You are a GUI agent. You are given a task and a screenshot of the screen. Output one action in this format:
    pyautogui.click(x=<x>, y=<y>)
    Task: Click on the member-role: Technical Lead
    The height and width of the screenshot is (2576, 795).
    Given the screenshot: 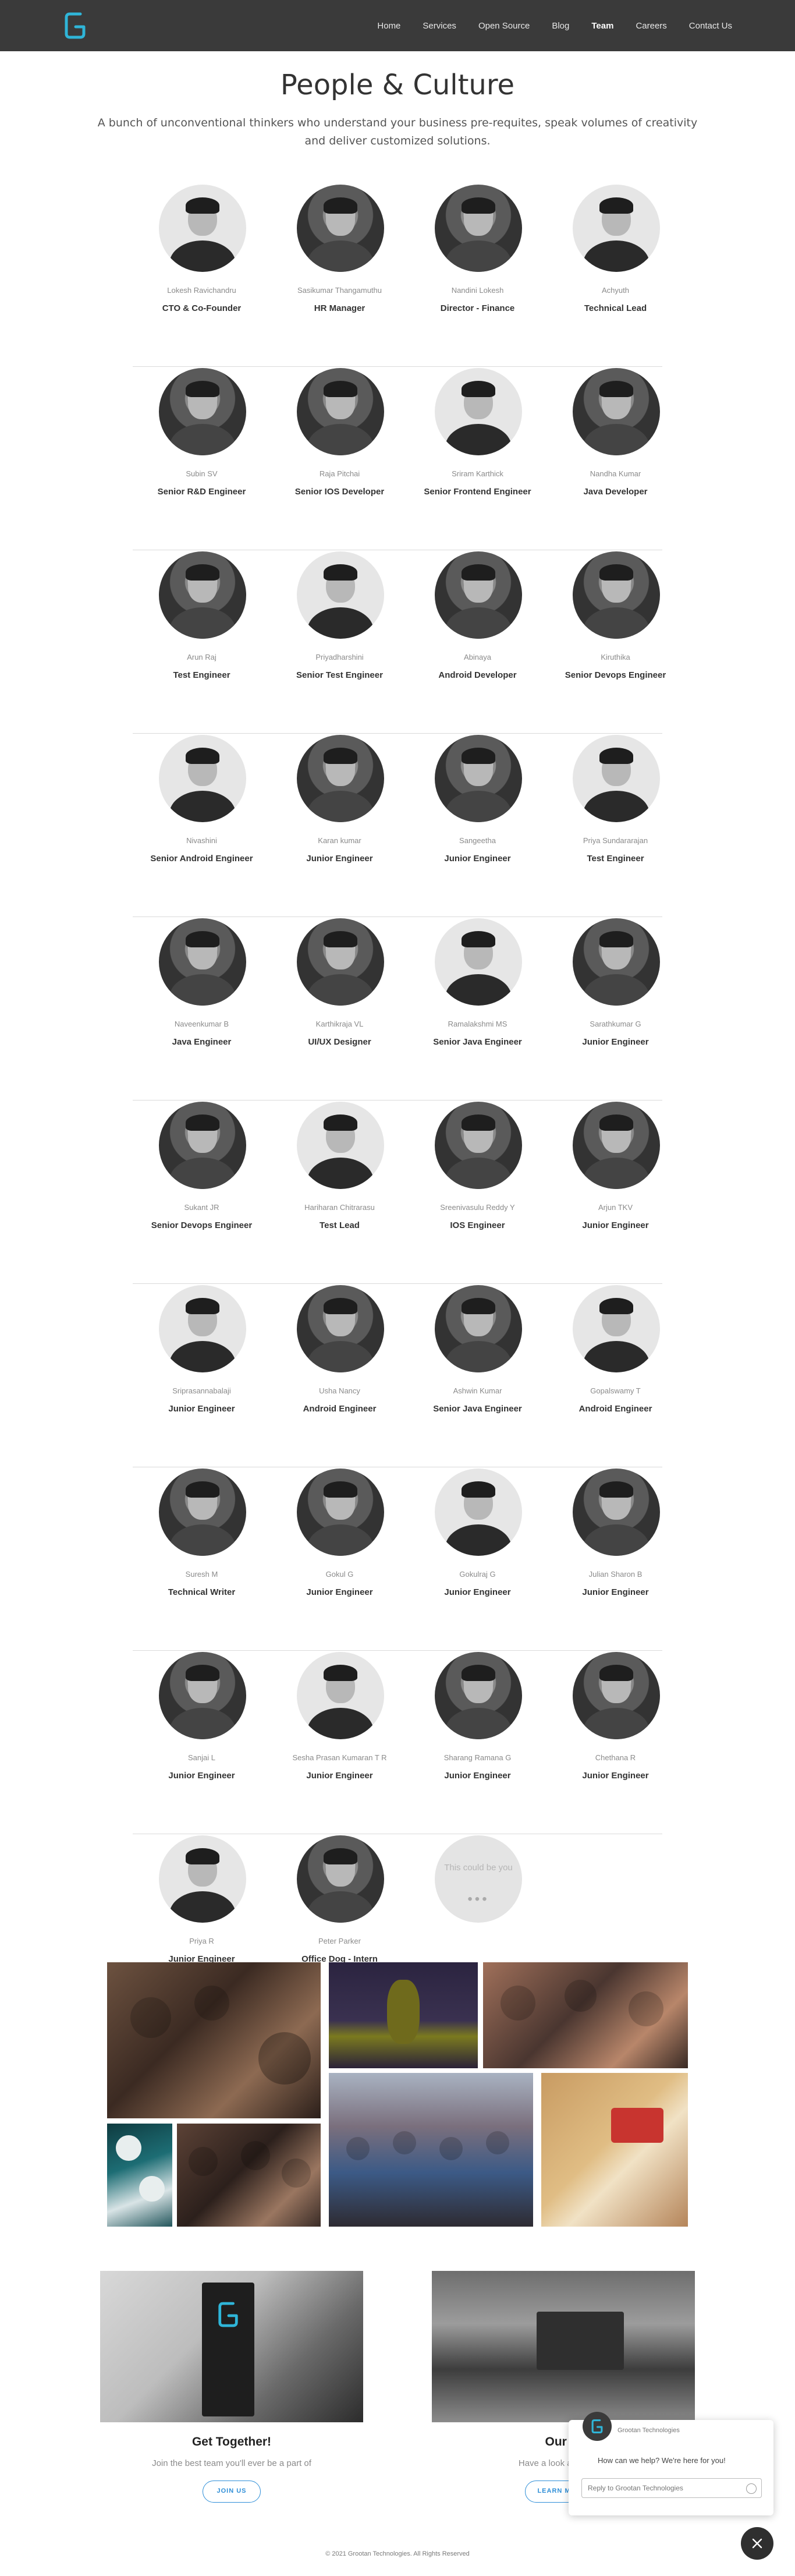 What is the action you would take?
    pyautogui.click(x=615, y=308)
    